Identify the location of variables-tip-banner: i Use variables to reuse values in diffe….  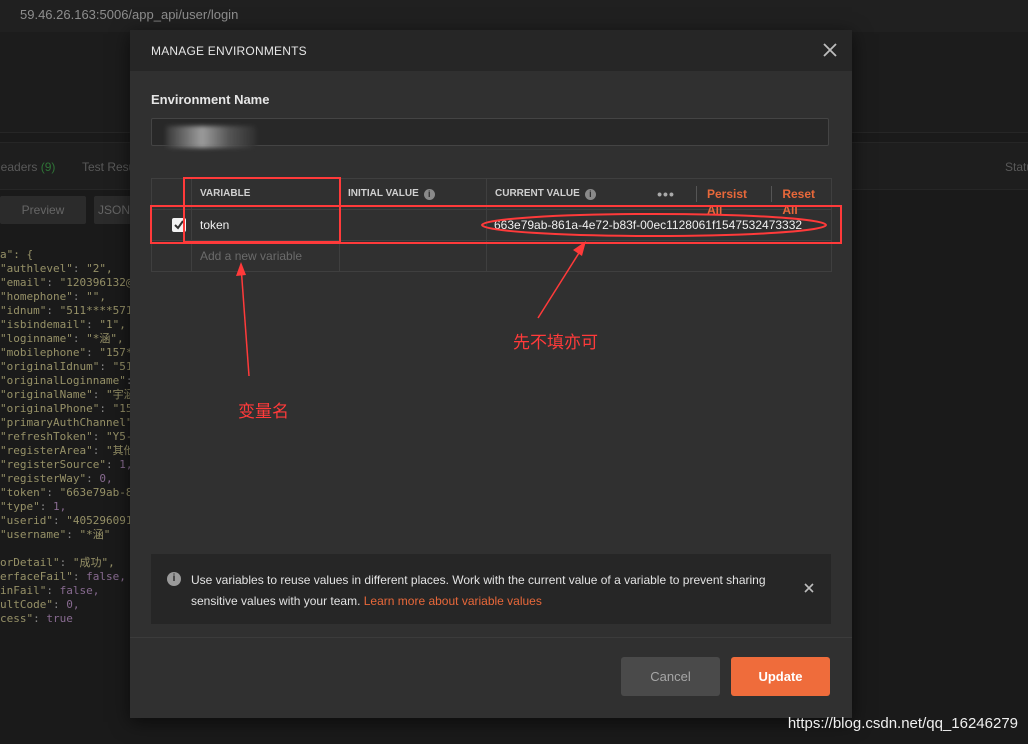
(491, 589).